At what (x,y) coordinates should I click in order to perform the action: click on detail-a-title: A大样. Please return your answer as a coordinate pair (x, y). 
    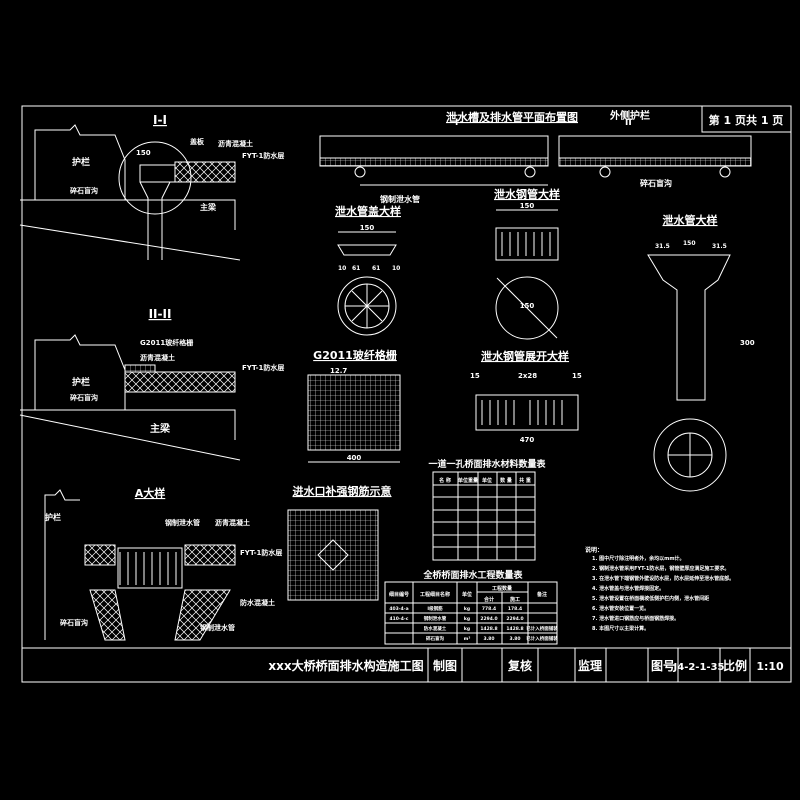
    Looking at the image, I should click on (150, 493).